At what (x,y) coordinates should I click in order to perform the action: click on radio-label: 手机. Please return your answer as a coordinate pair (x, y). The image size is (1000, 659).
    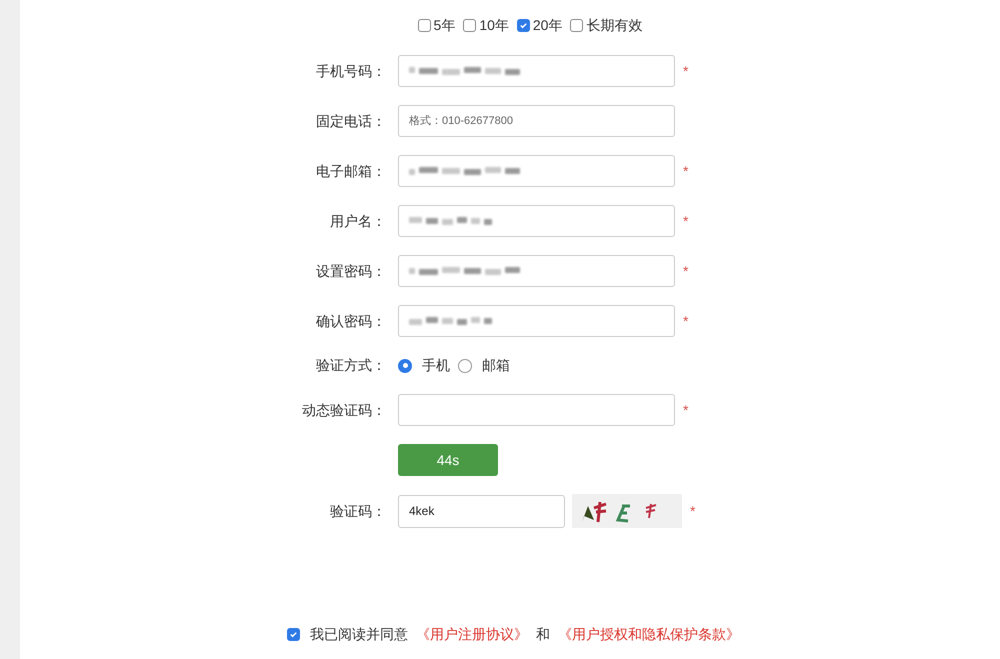
    Looking at the image, I should click on (436, 365).